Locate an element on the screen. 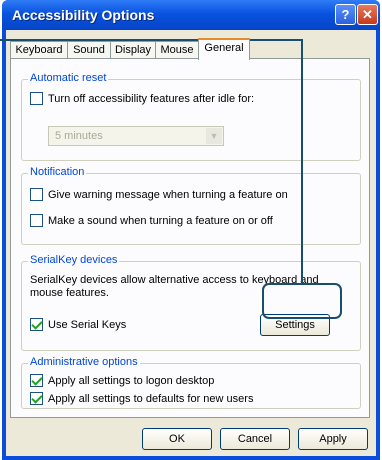  tab-label: General is located at coordinates (224, 48).